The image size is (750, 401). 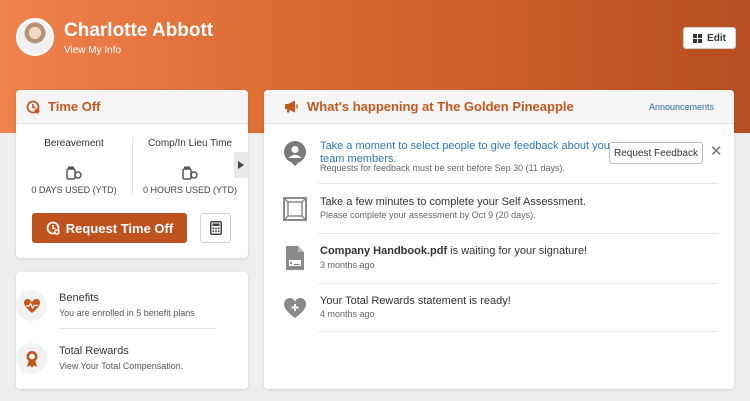 I want to click on feed-subtext: 4 months ago, so click(x=347, y=314).